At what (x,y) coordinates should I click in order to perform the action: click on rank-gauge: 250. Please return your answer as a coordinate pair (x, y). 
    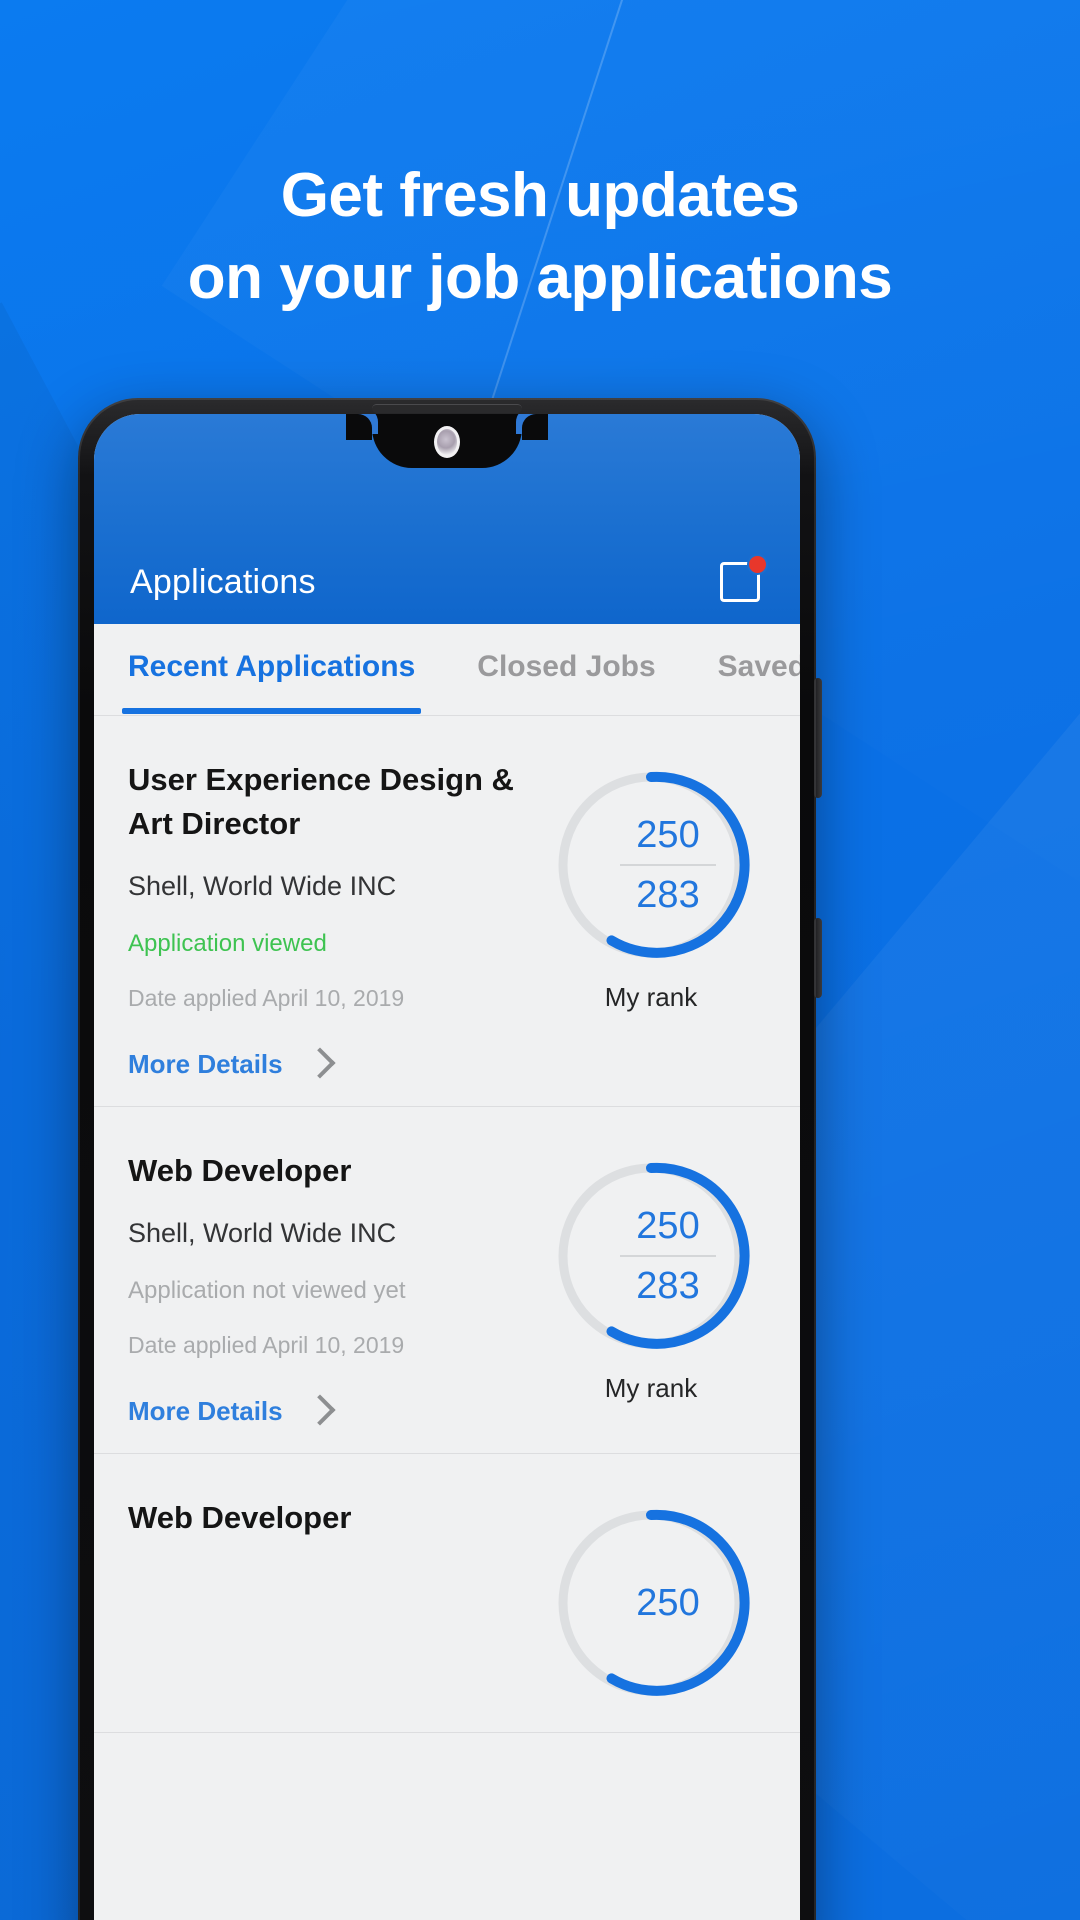
    Looking at the image, I should click on (651, 1603).